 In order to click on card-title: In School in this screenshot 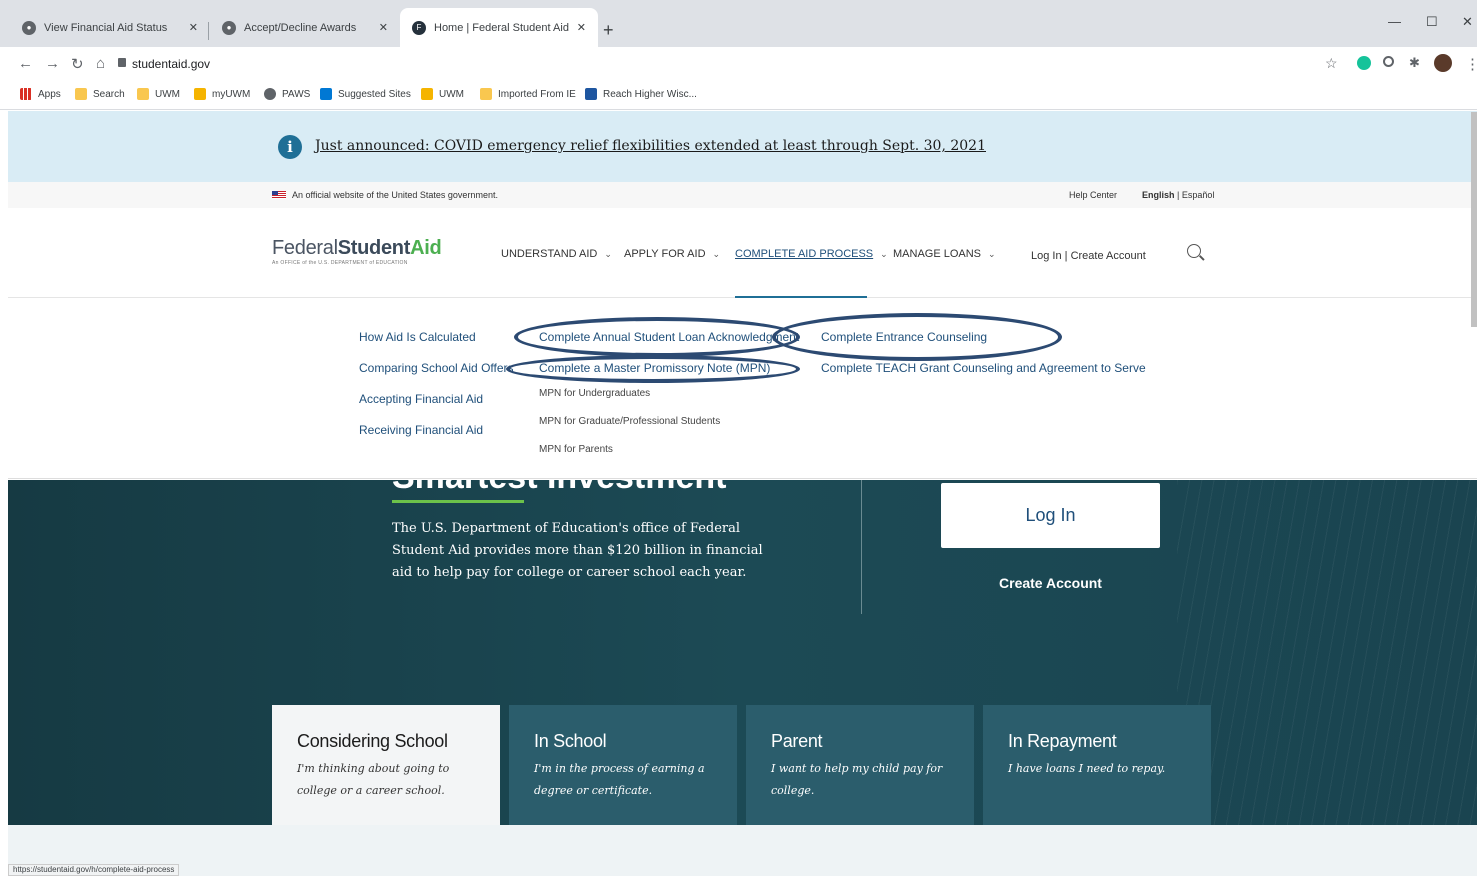, I will do `click(570, 741)`.